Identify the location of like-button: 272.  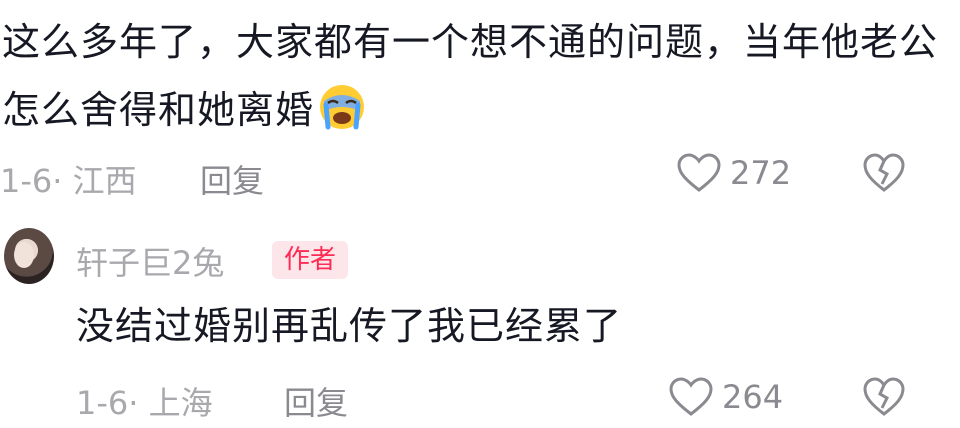
(733, 173).